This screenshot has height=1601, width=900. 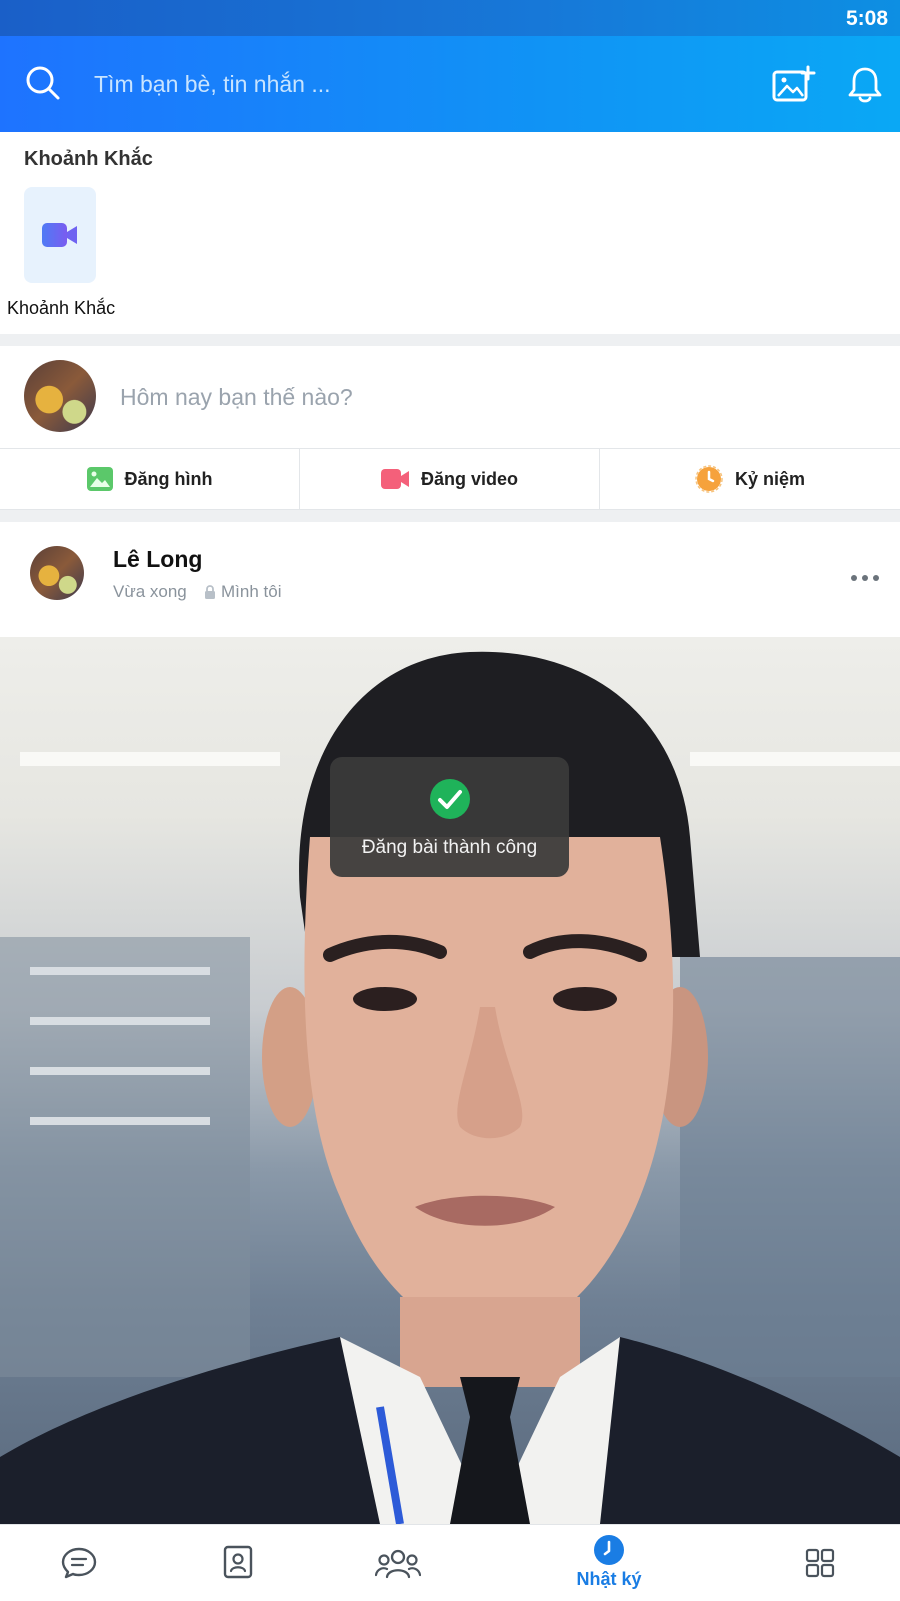 I want to click on post-video-button: Đăng video, so click(x=450, y=479).